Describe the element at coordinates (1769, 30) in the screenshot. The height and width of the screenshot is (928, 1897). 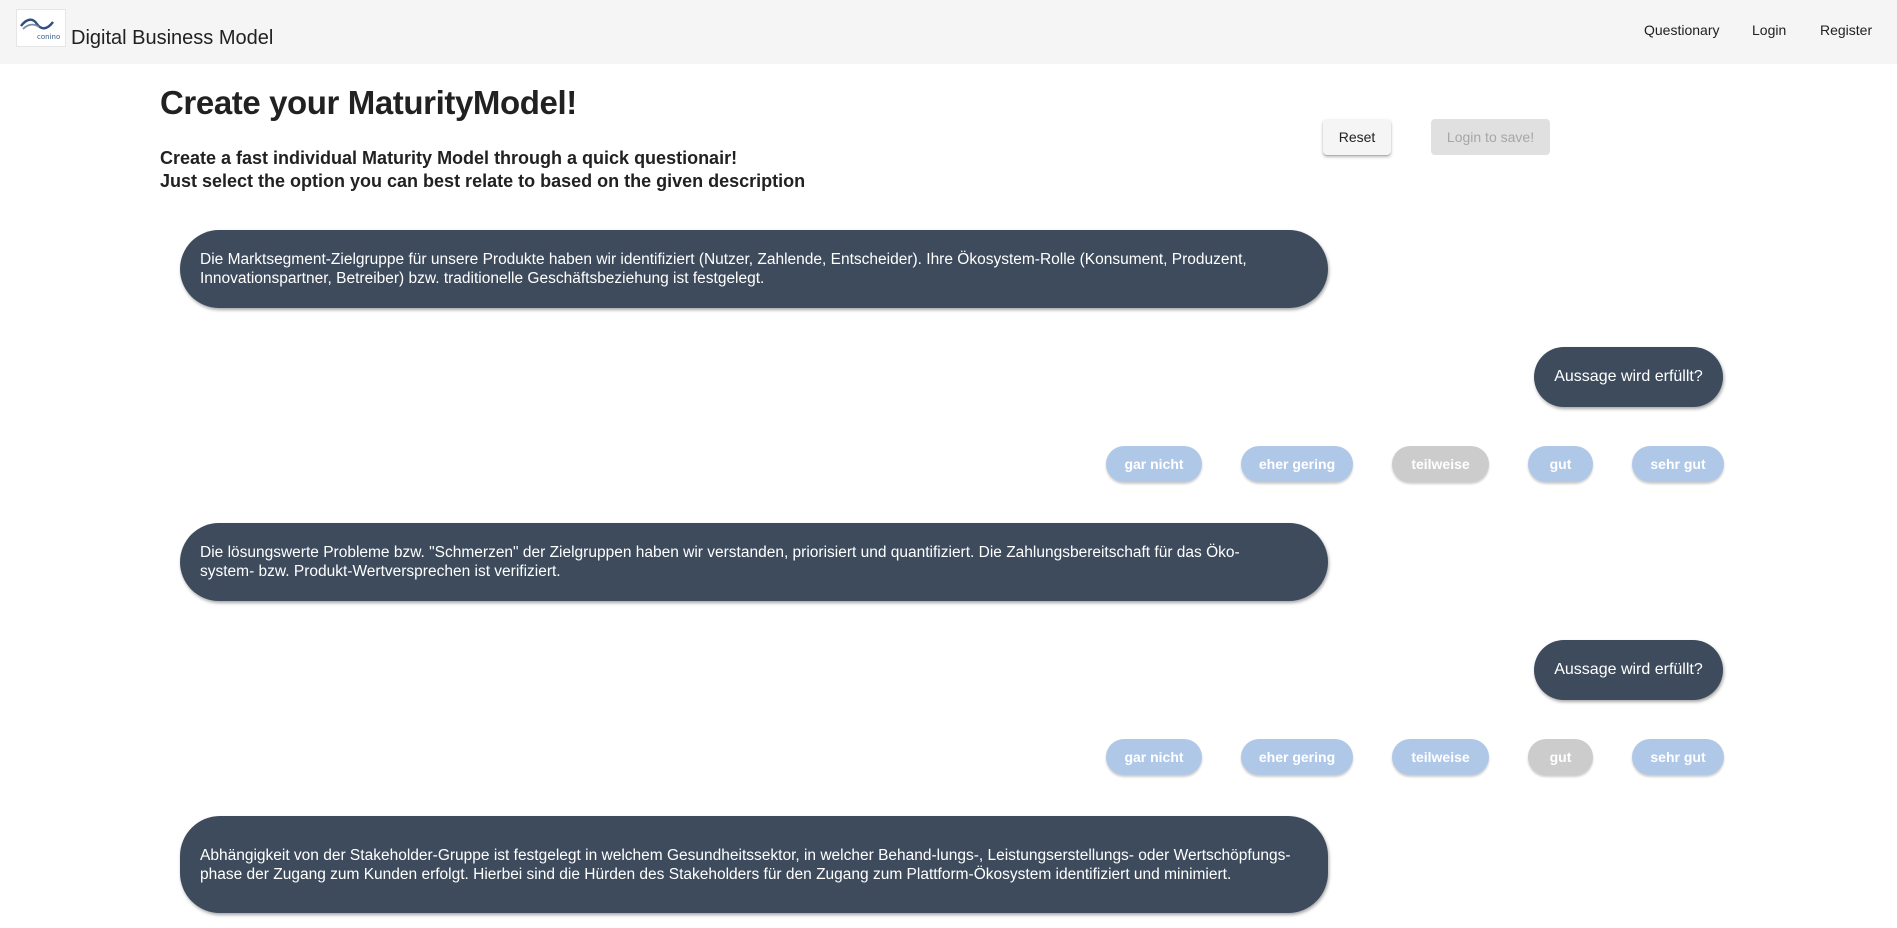
I see `nav-login: Login` at that location.